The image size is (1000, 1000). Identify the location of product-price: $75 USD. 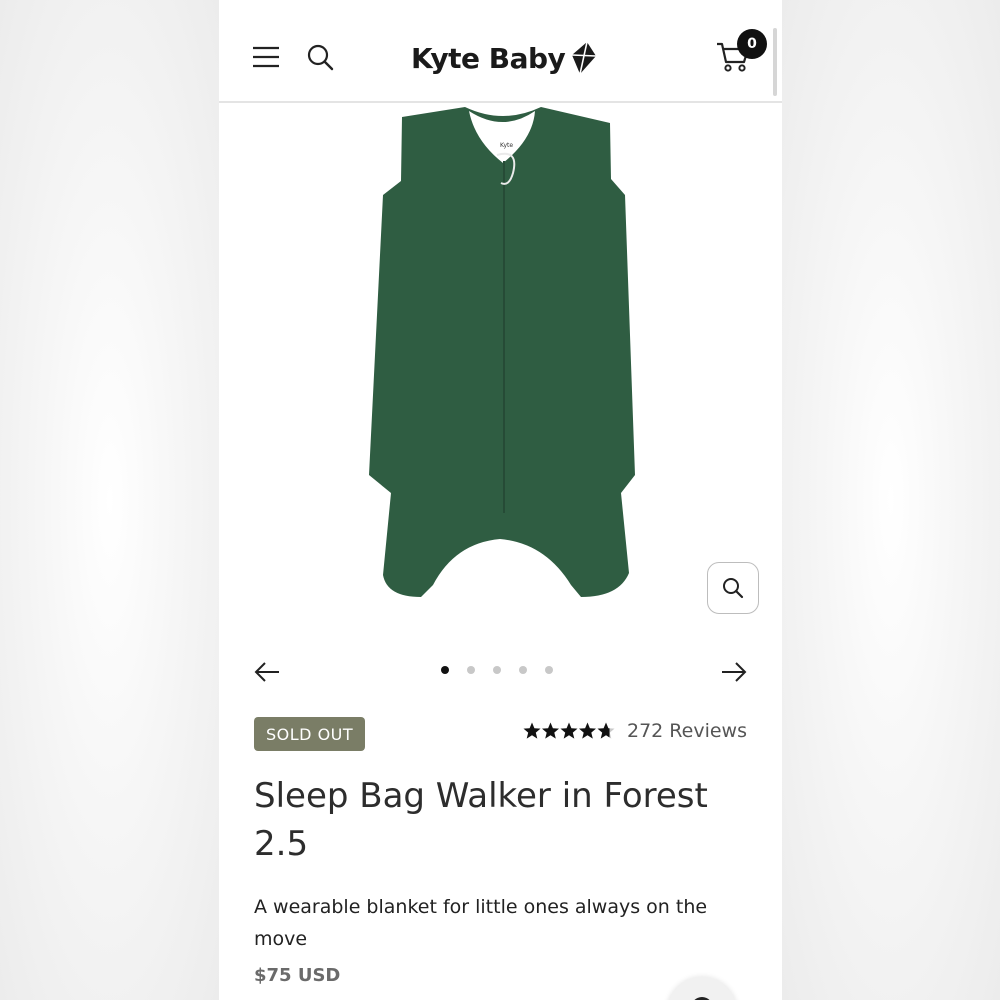
(297, 975).